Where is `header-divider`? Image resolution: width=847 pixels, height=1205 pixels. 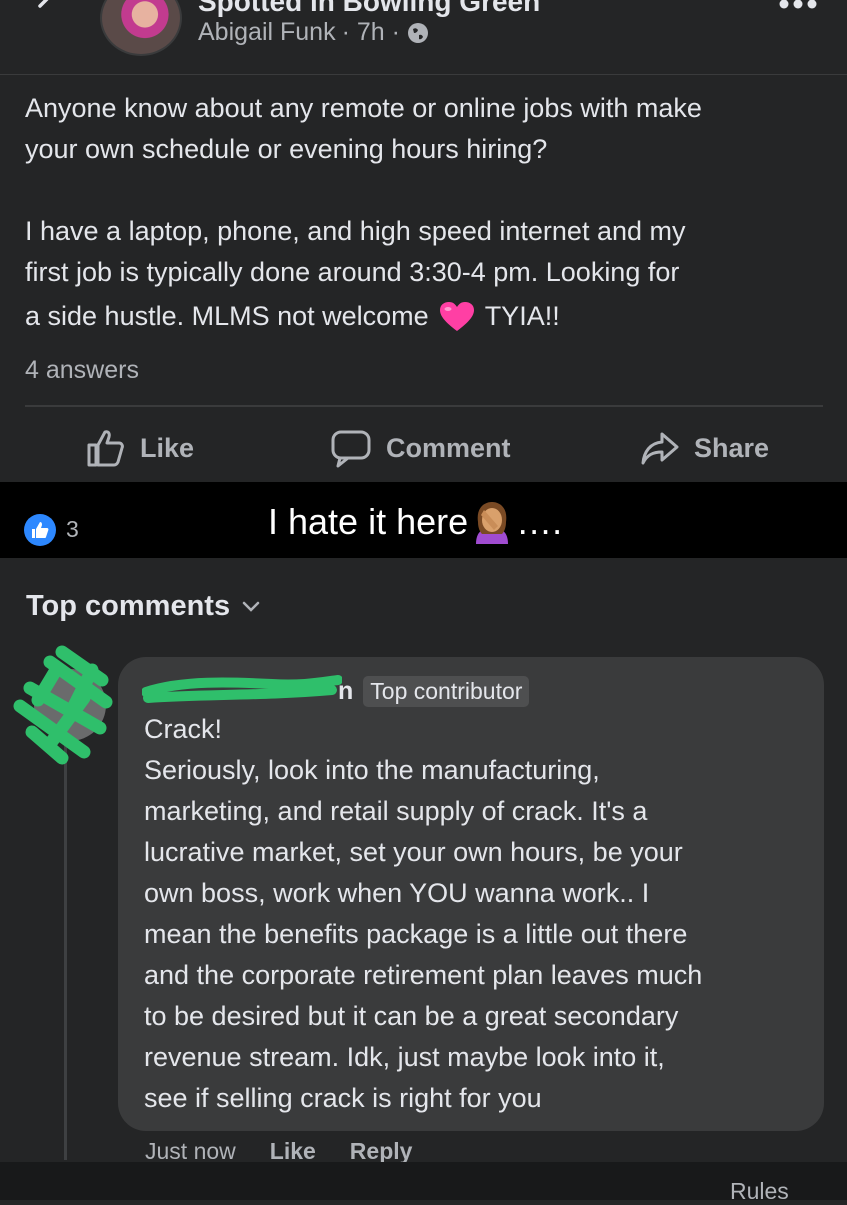 header-divider is located at coordinates (423, 74).